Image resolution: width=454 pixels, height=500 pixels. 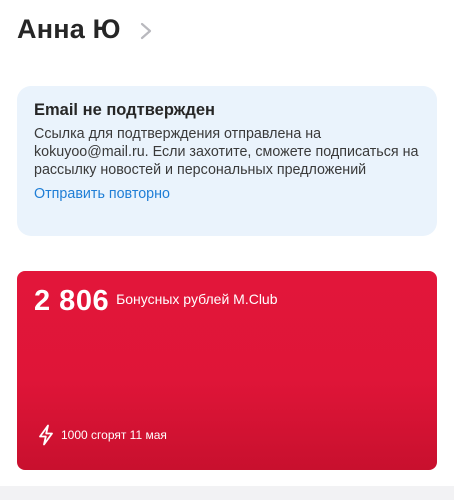 I want to click on bonus-expiry: 1000 сгорят 11 мая, so click(x=102, y=435).